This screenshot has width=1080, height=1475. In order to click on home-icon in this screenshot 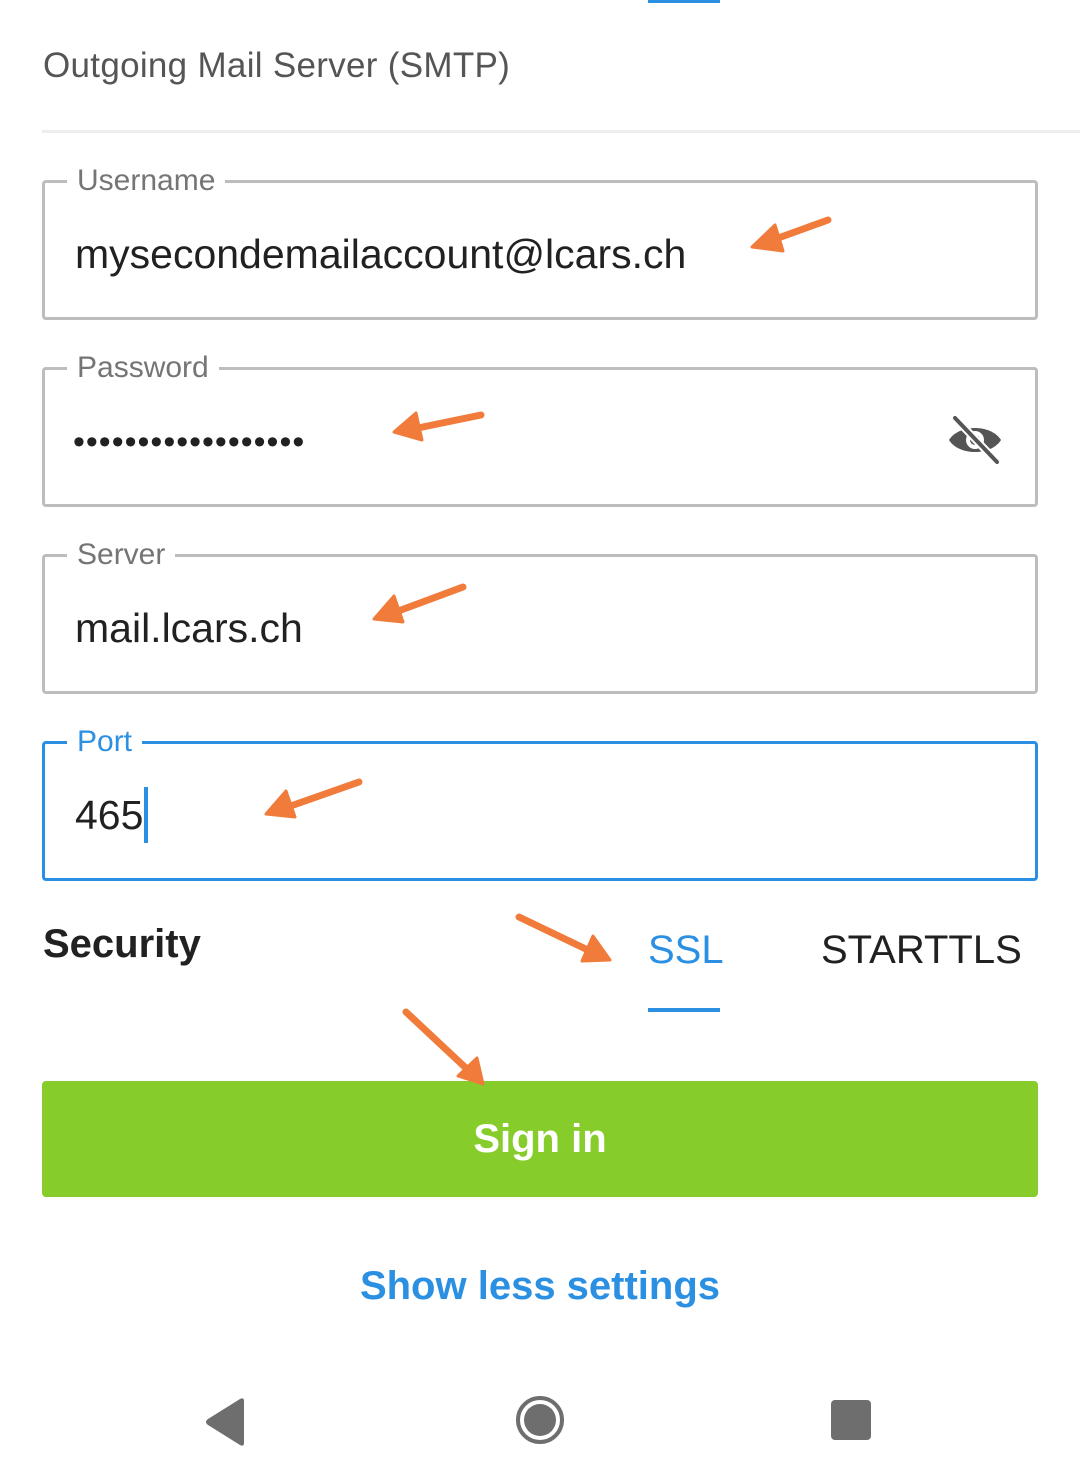, I will do `click(540, 1420)`.